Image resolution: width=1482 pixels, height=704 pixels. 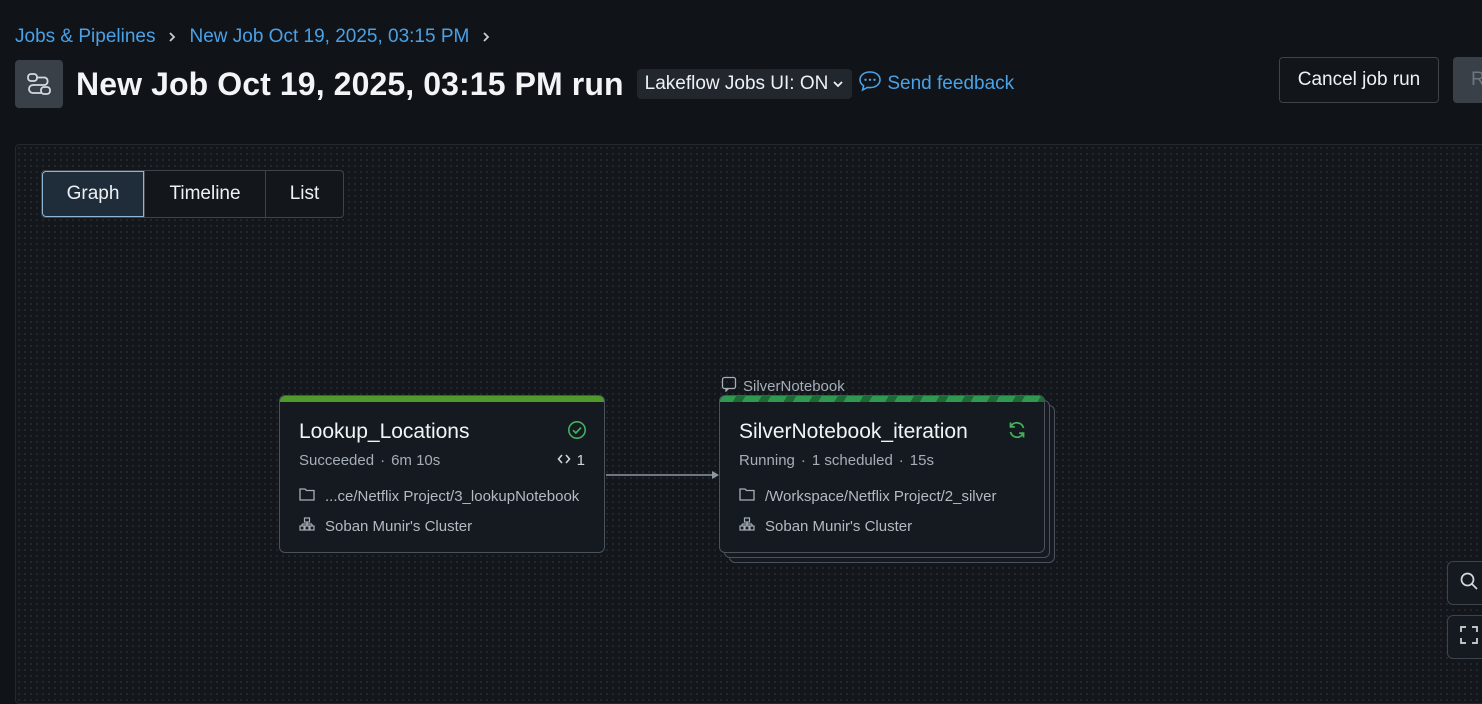 What do you see at coordinates (736, 83) in the screenshot?
I see `ui-toggle-label: Lakeflow Jobs UI: ON` at bounding box center [736, 83].